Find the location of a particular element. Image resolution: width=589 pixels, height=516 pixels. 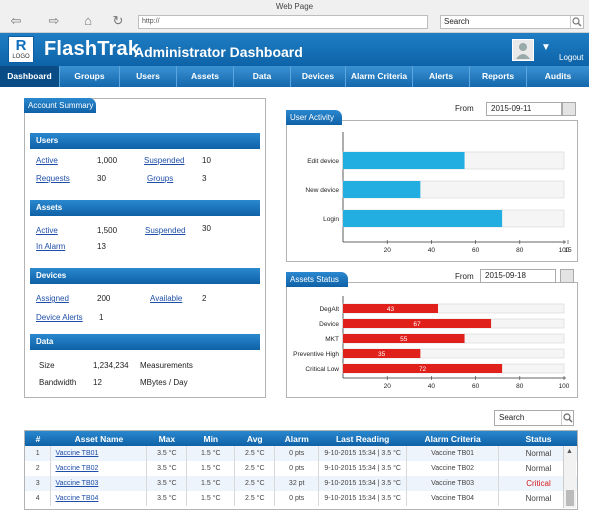

nav-assets: Assets is located at coordinates (205, 76).